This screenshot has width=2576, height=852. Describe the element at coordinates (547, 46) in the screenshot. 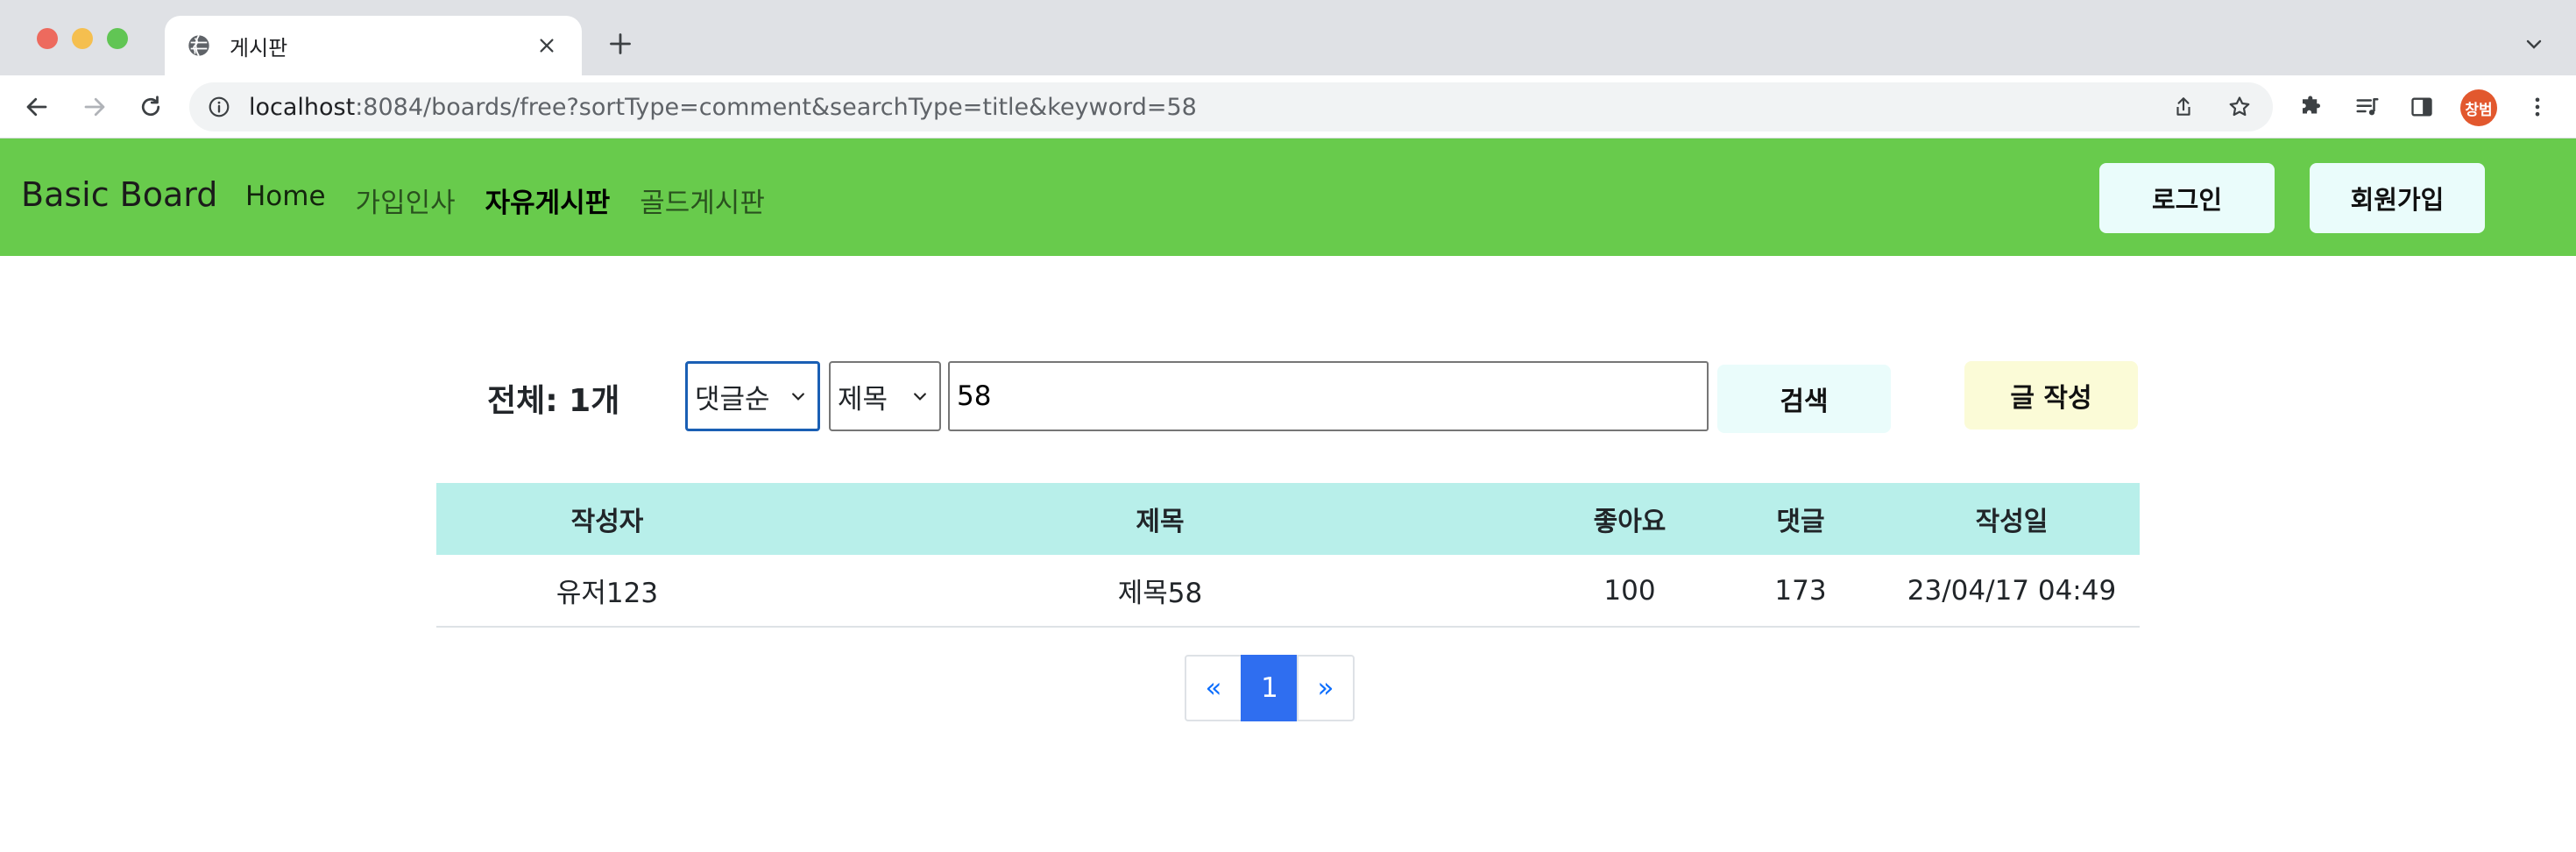

I see `close-icon` at that location.